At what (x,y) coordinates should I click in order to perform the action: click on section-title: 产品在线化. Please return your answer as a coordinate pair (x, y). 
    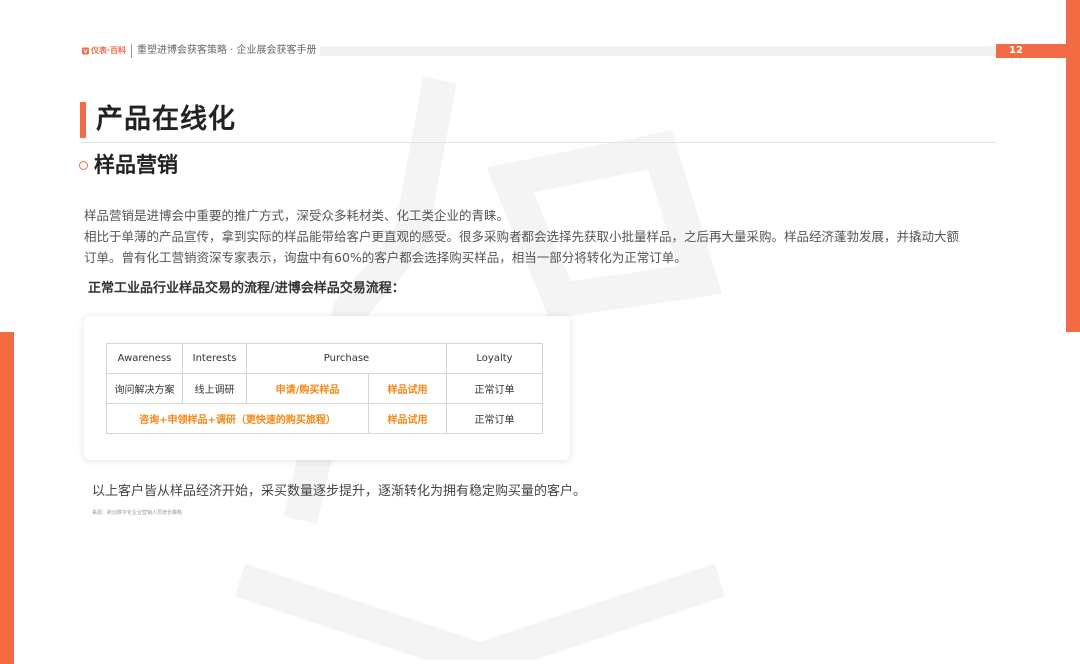
    Looking at the image, I should click on (166, 119).